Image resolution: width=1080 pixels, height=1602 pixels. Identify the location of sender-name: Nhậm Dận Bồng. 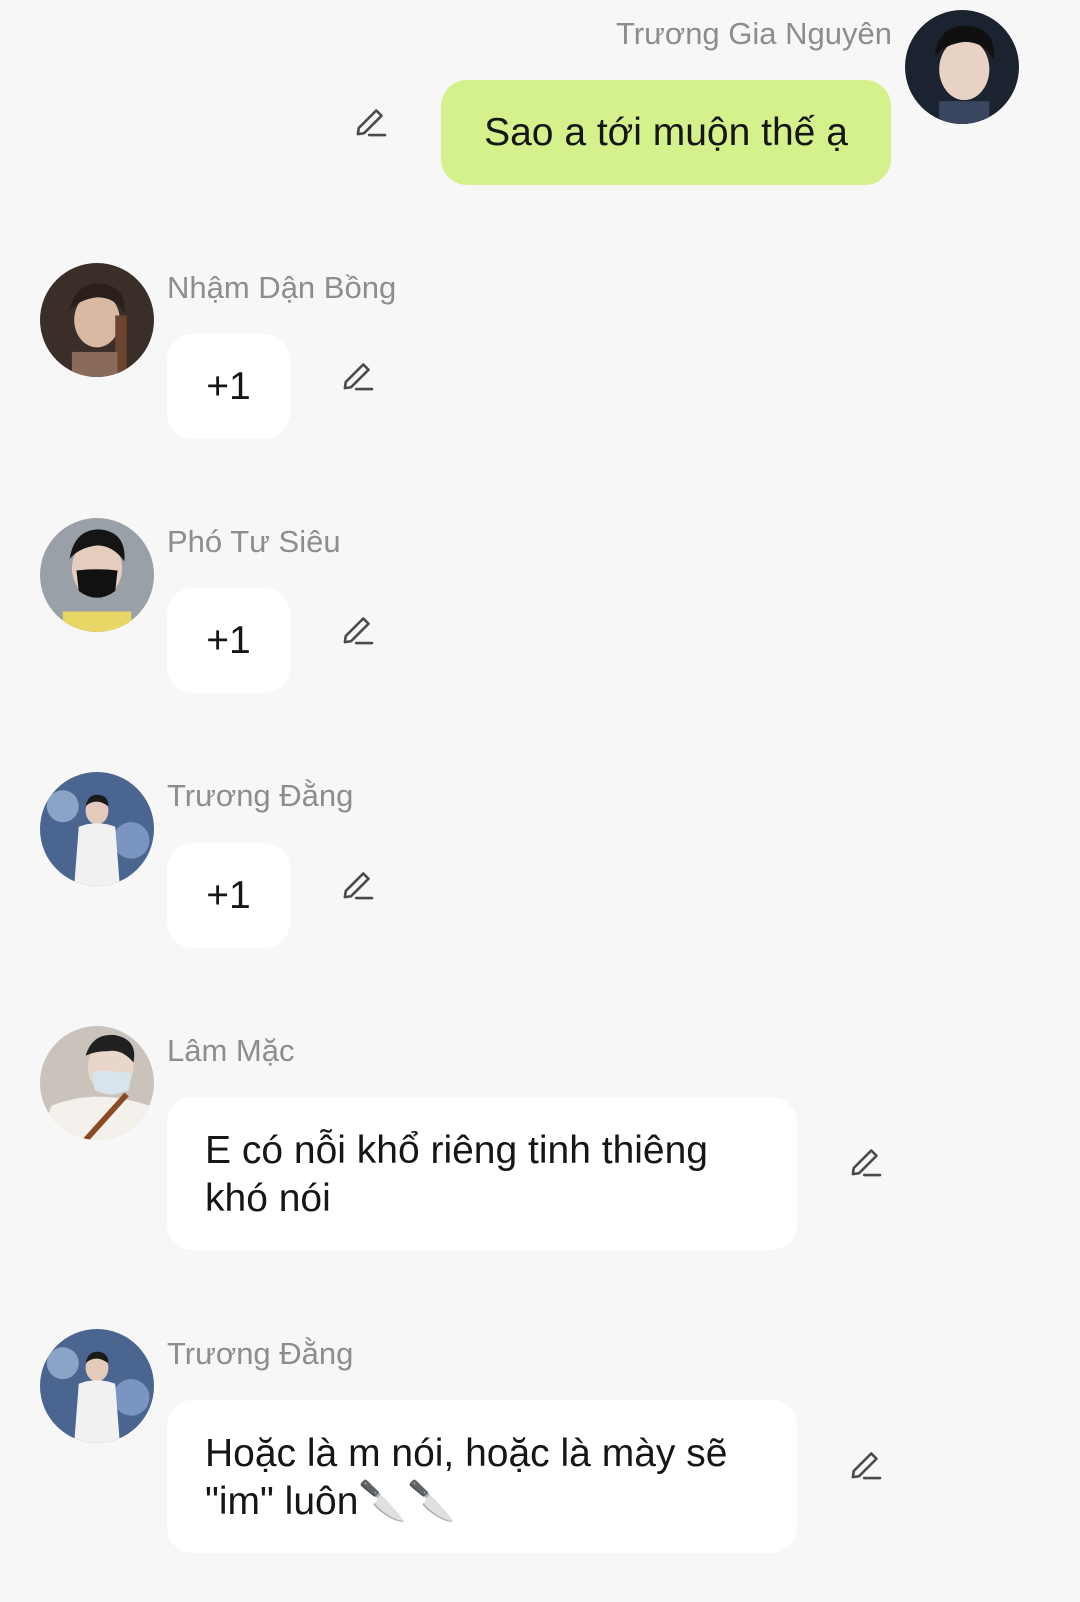
(282, 287).